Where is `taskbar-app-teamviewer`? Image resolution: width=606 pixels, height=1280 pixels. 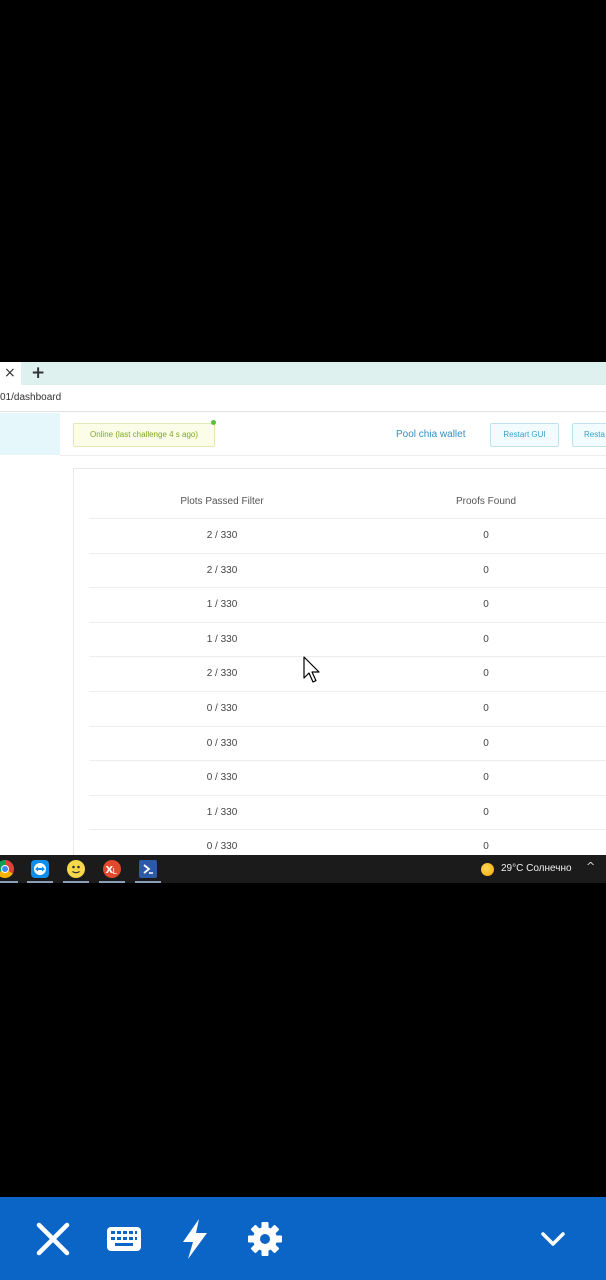 taskbar-app-teamviewer is located at coordinates (40, 869).